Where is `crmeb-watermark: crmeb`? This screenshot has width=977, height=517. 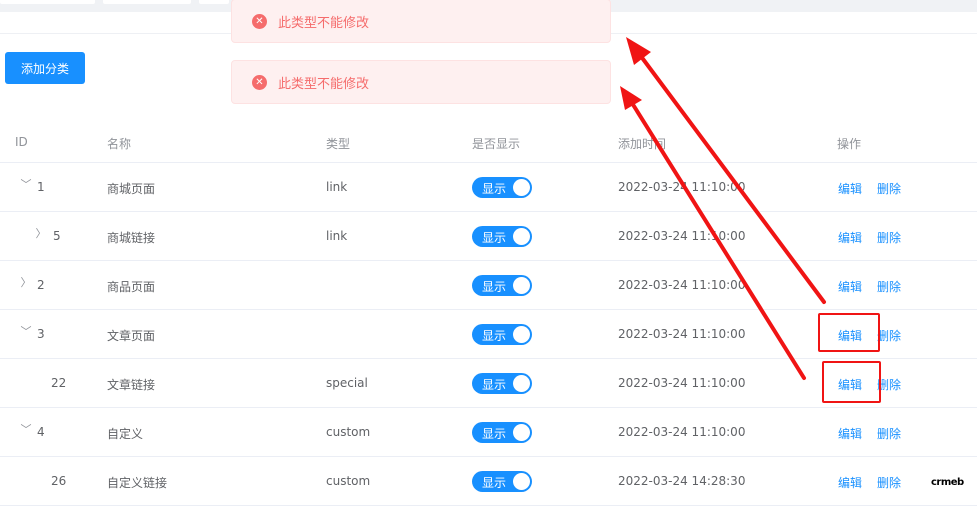 crmeb-watermark: crmeb is located at coordinates (947, 482).